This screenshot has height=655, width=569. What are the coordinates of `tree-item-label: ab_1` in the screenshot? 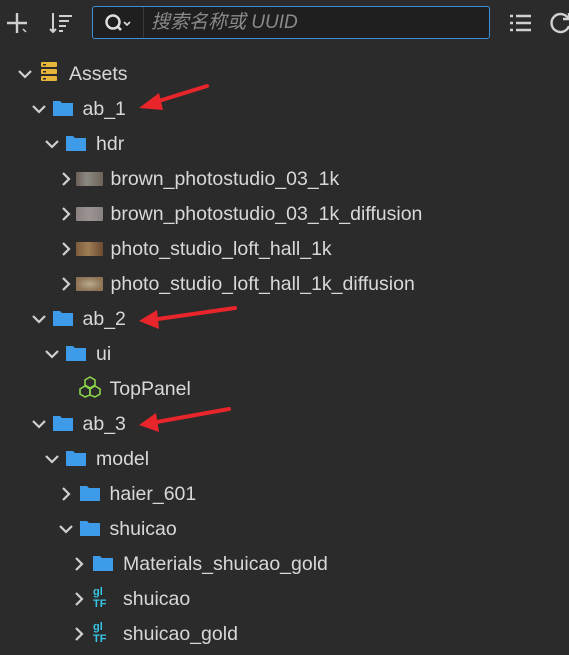 It's located at (104, 109).